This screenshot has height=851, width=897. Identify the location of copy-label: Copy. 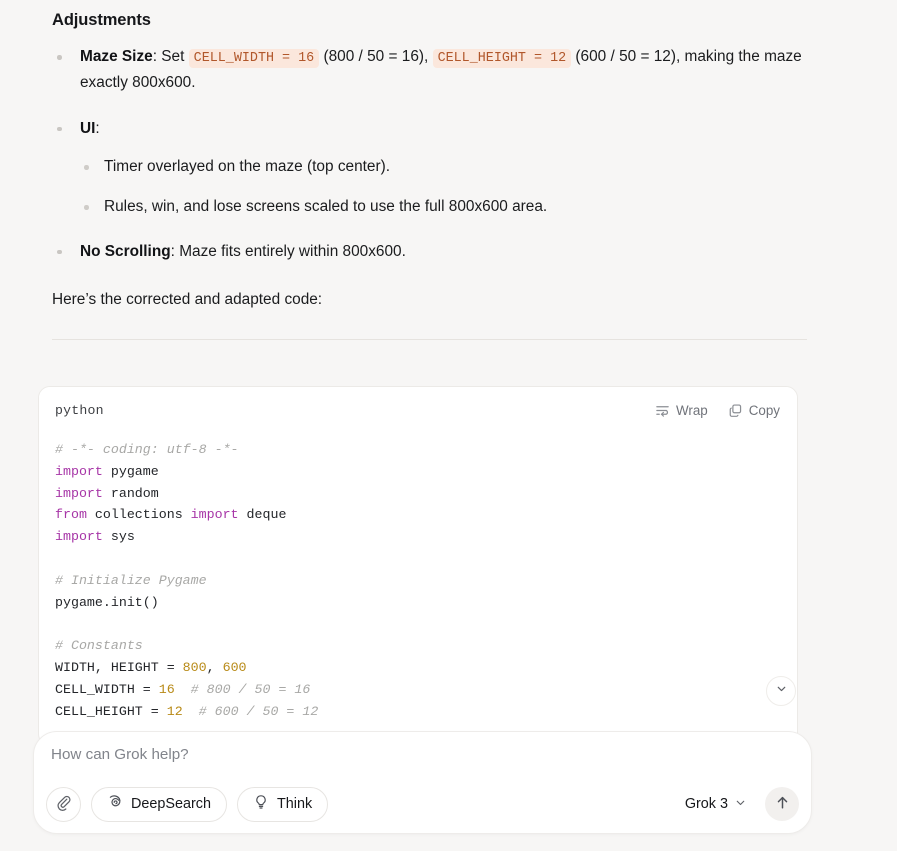
(764, 410).